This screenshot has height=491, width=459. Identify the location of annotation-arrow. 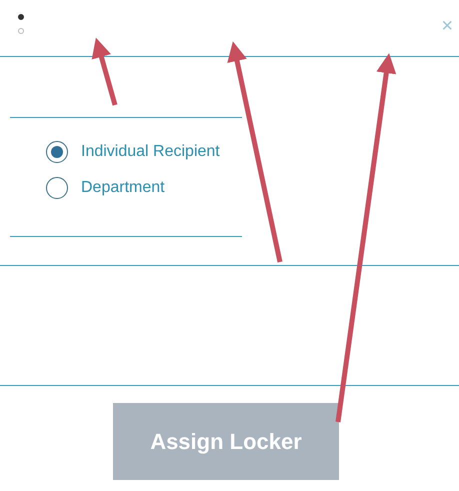
(105, 72).